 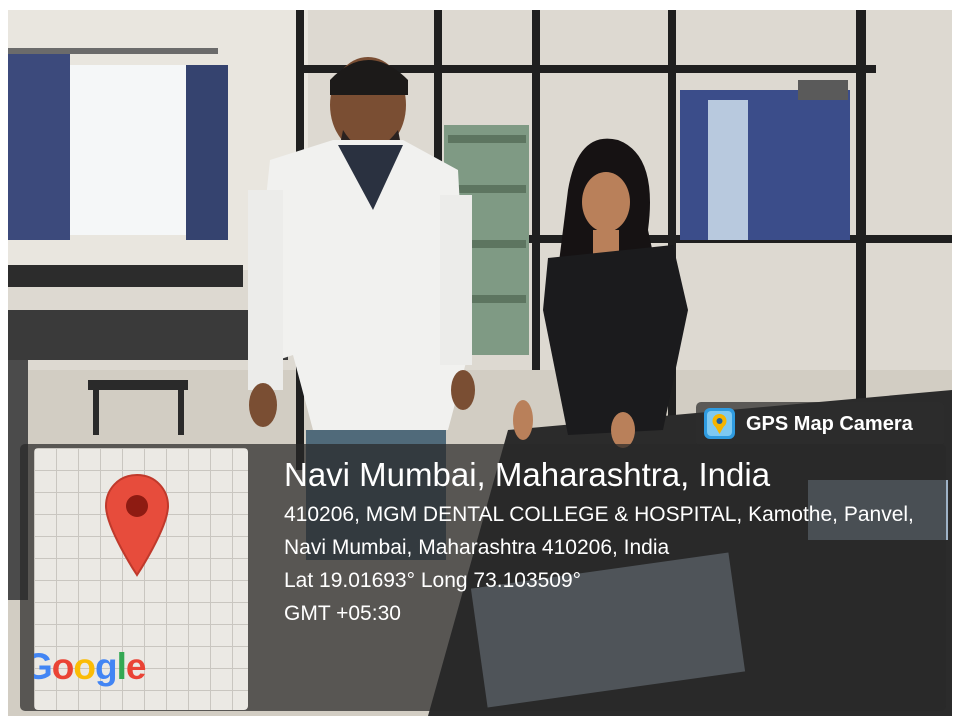 I want to click on badge-label: GPS Map Camera, so click(x=829, y=424).